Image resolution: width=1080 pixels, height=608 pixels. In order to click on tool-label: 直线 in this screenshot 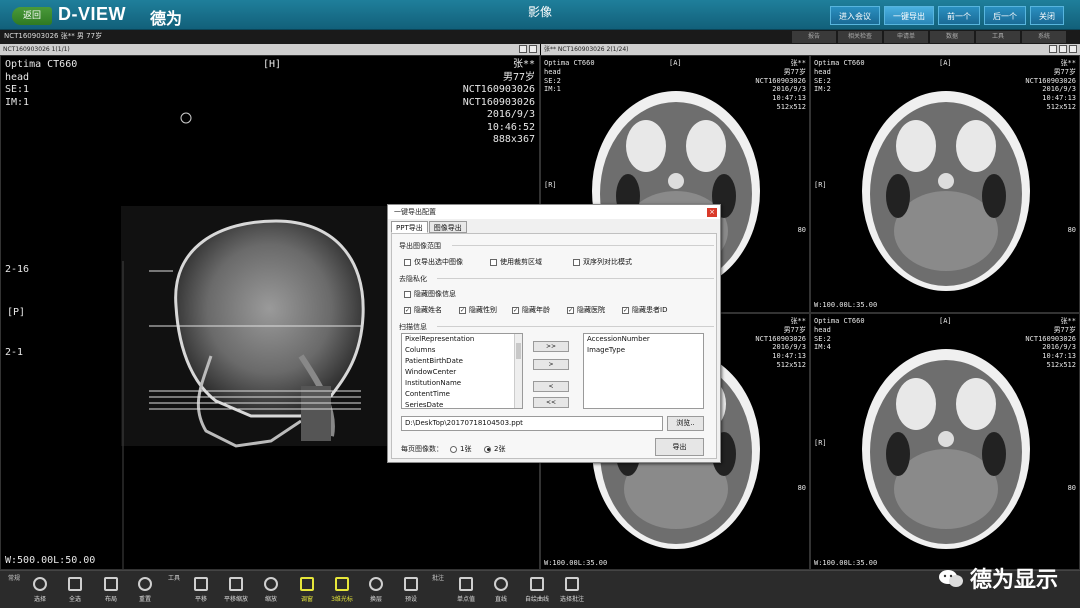, I will do `click(500, 599)`.